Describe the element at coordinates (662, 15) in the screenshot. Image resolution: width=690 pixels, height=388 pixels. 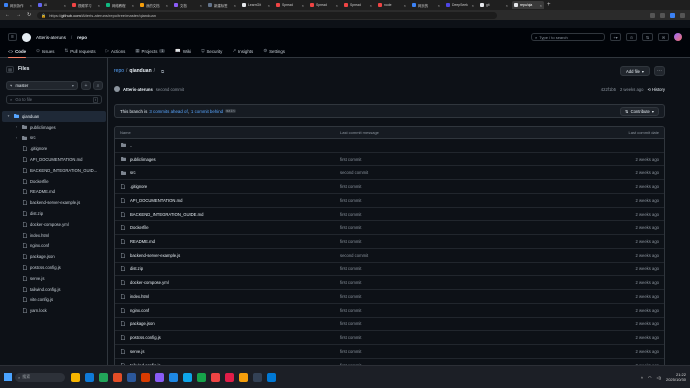
I see `favorites-icon` at that location.